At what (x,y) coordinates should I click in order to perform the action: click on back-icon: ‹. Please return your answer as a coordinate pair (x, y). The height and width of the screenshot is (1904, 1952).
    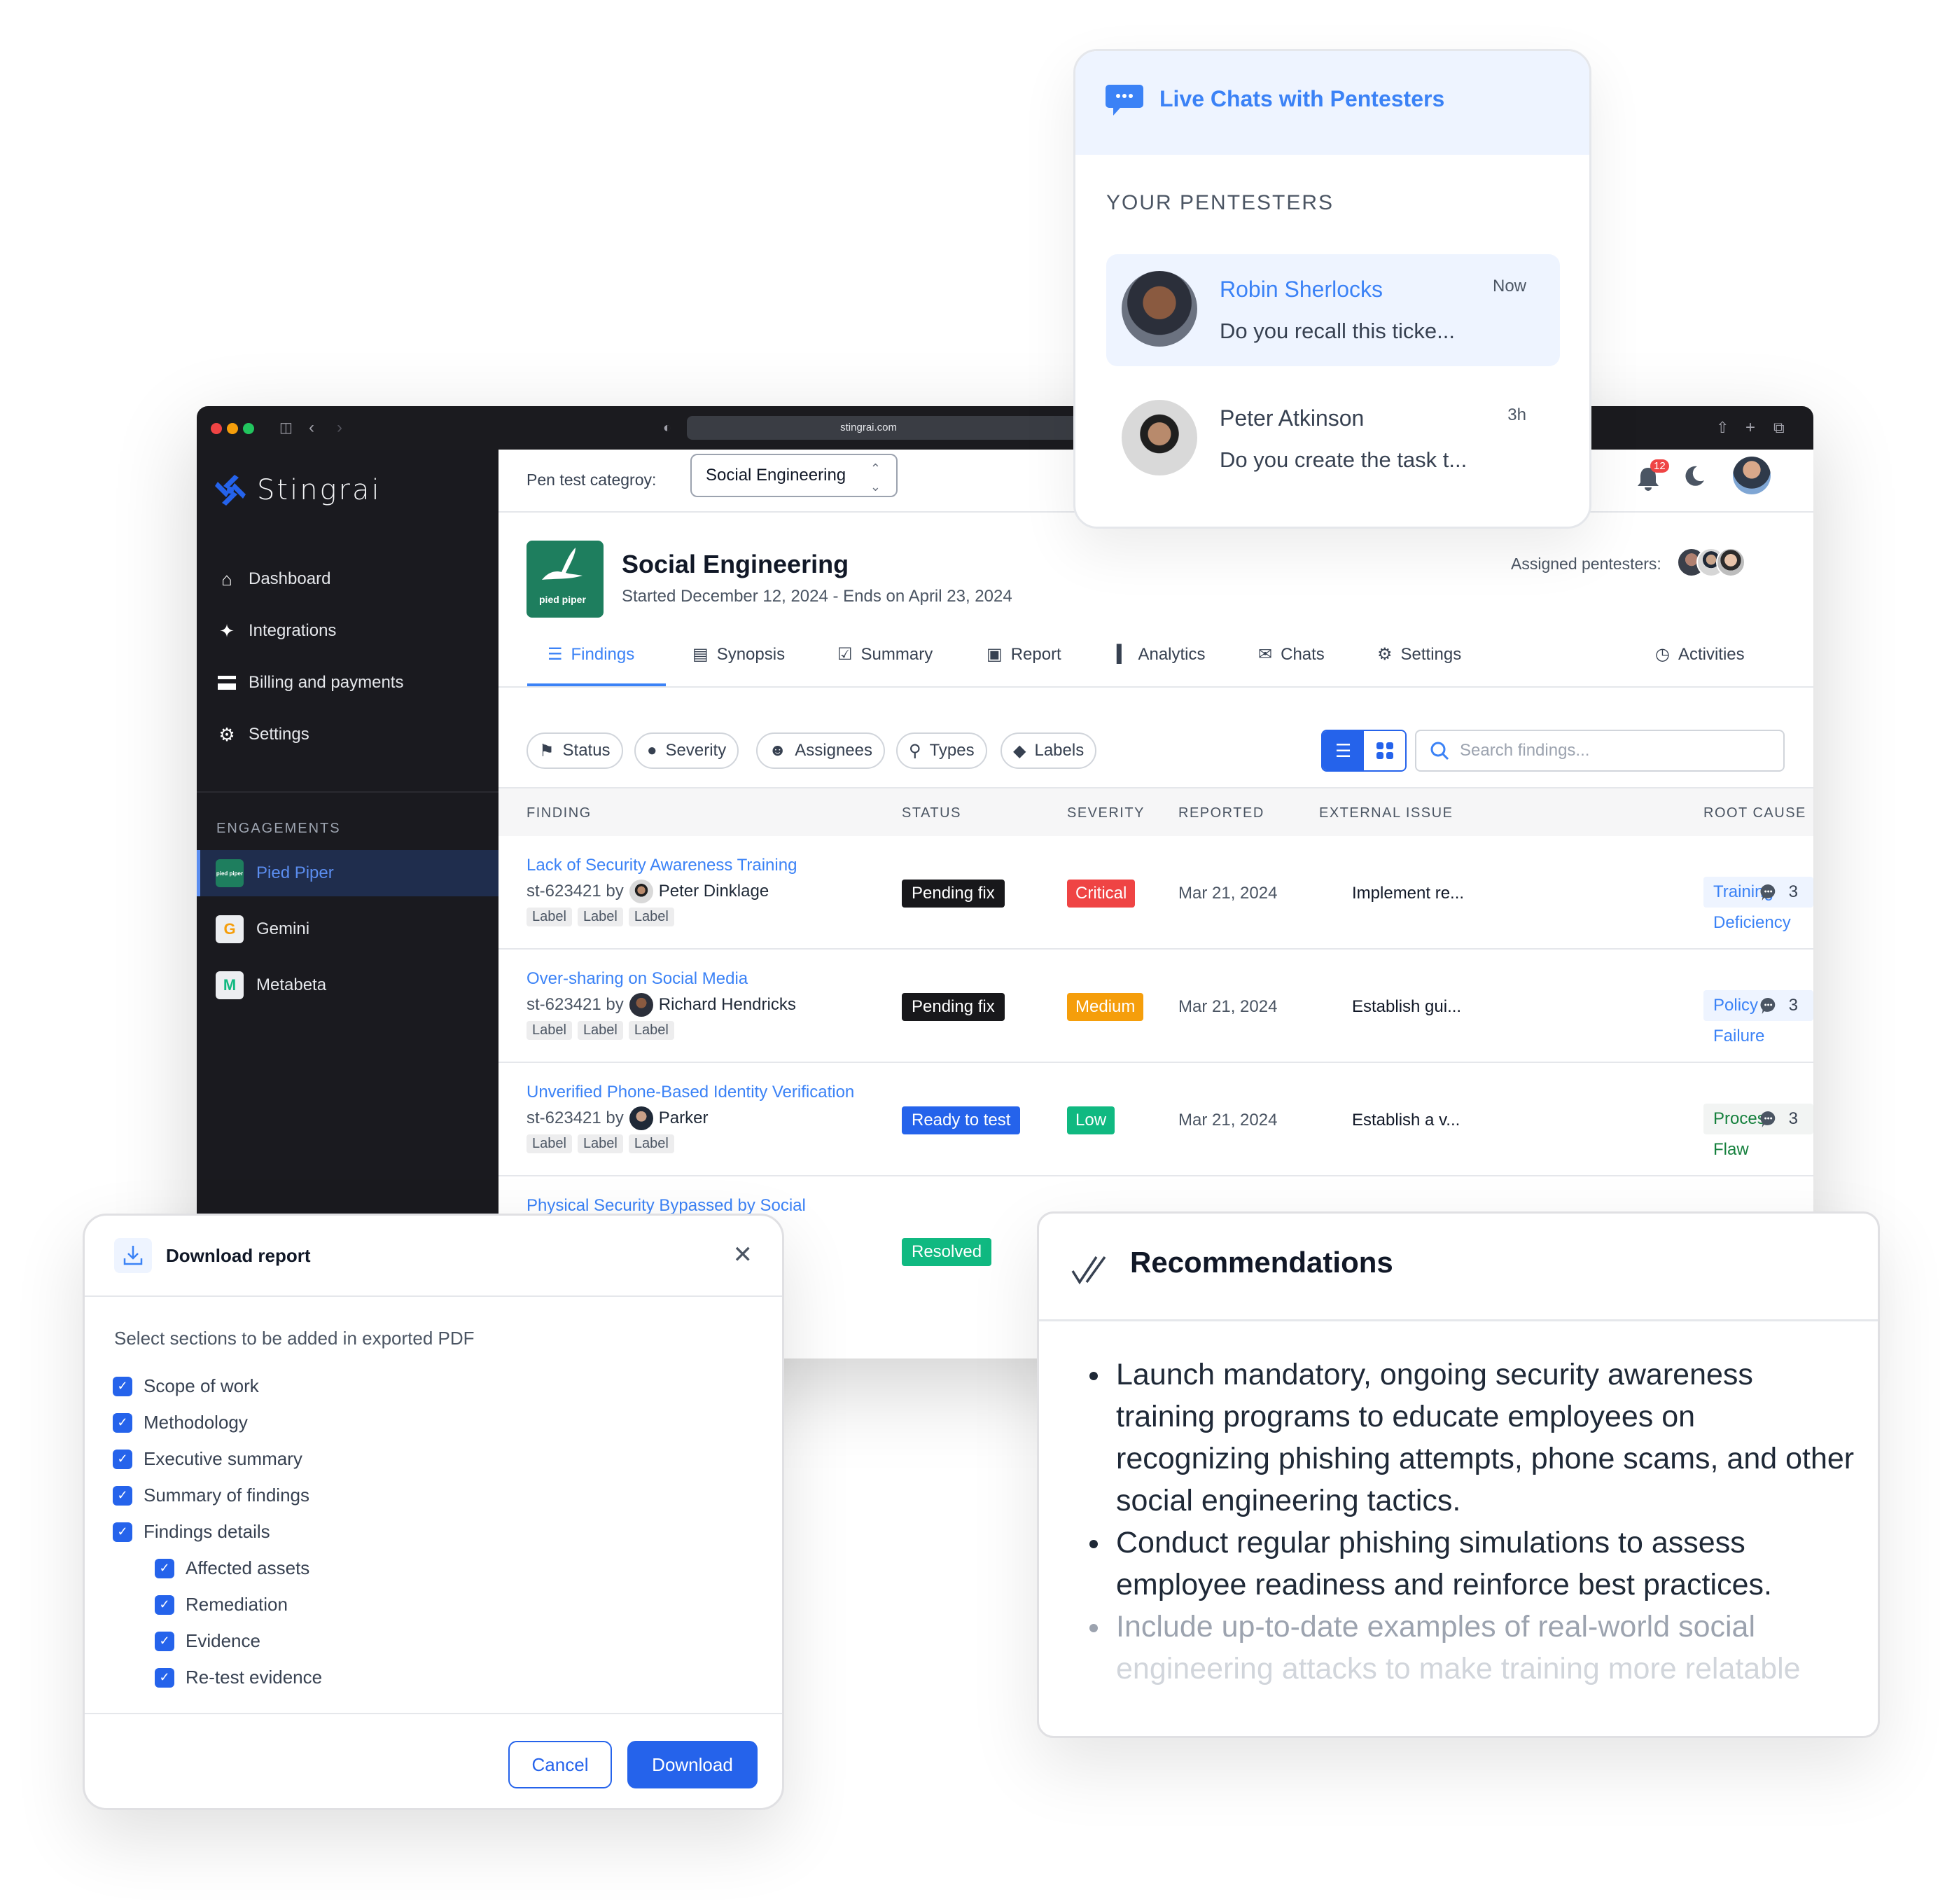
    Looking at the image, I should click on (311, 428).